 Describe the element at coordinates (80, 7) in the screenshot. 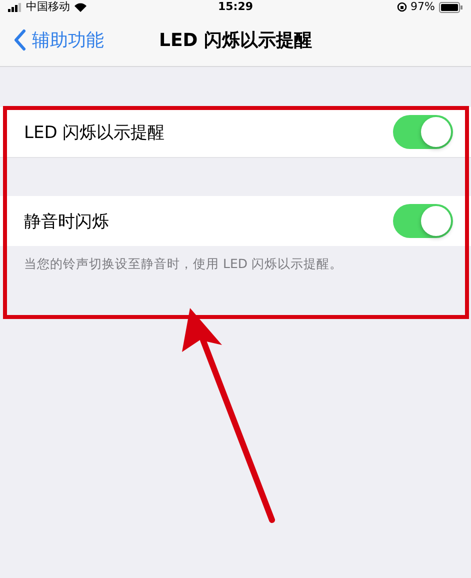

I see `wifi-icon` at that location.